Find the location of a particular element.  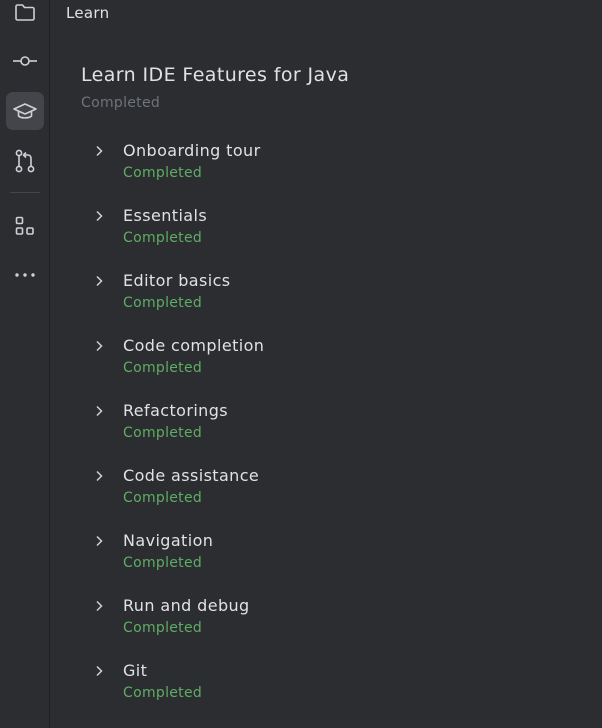

tool-strip-divider is located at coordinates (25, 192).